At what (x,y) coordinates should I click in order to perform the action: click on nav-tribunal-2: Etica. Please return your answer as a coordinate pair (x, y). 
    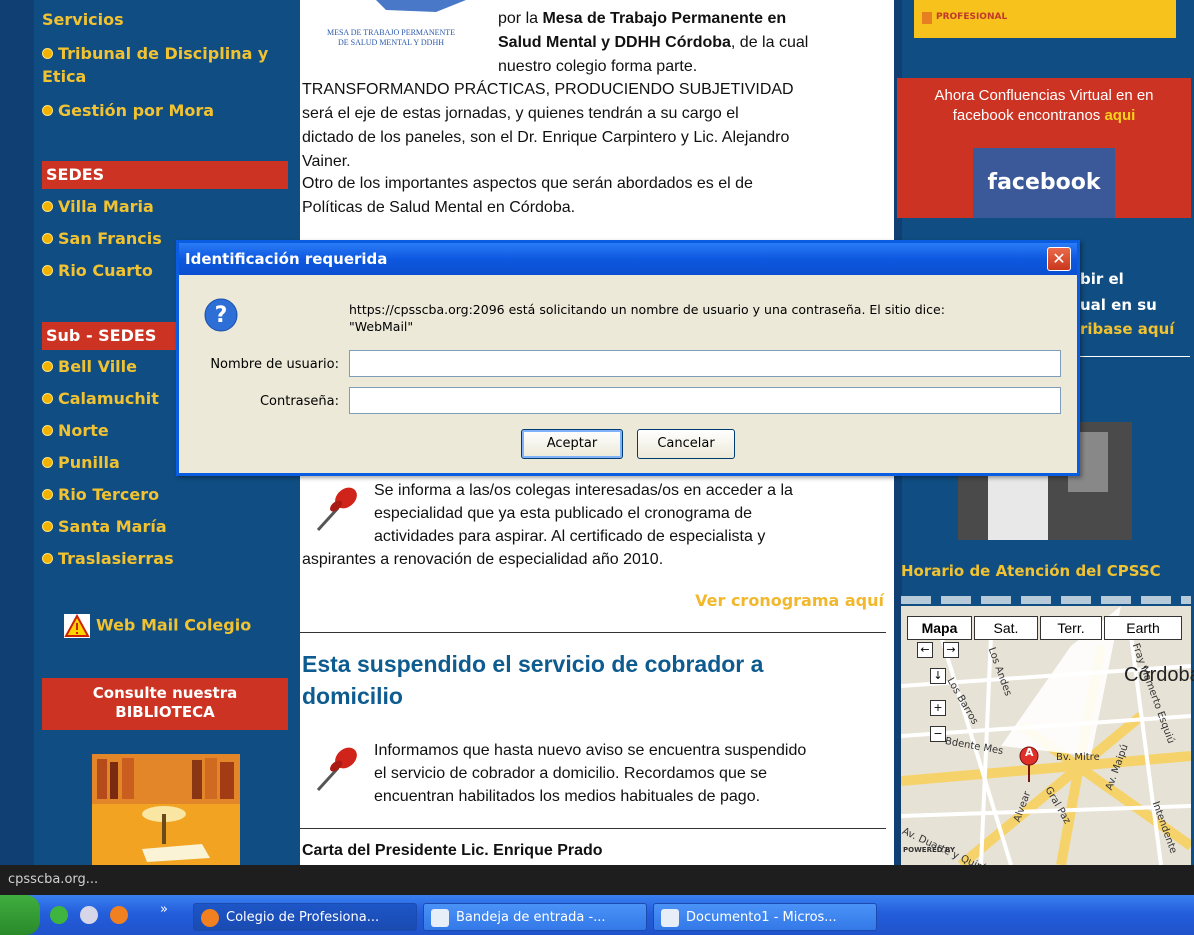
    Looking at the image, I should click on (64, 76).